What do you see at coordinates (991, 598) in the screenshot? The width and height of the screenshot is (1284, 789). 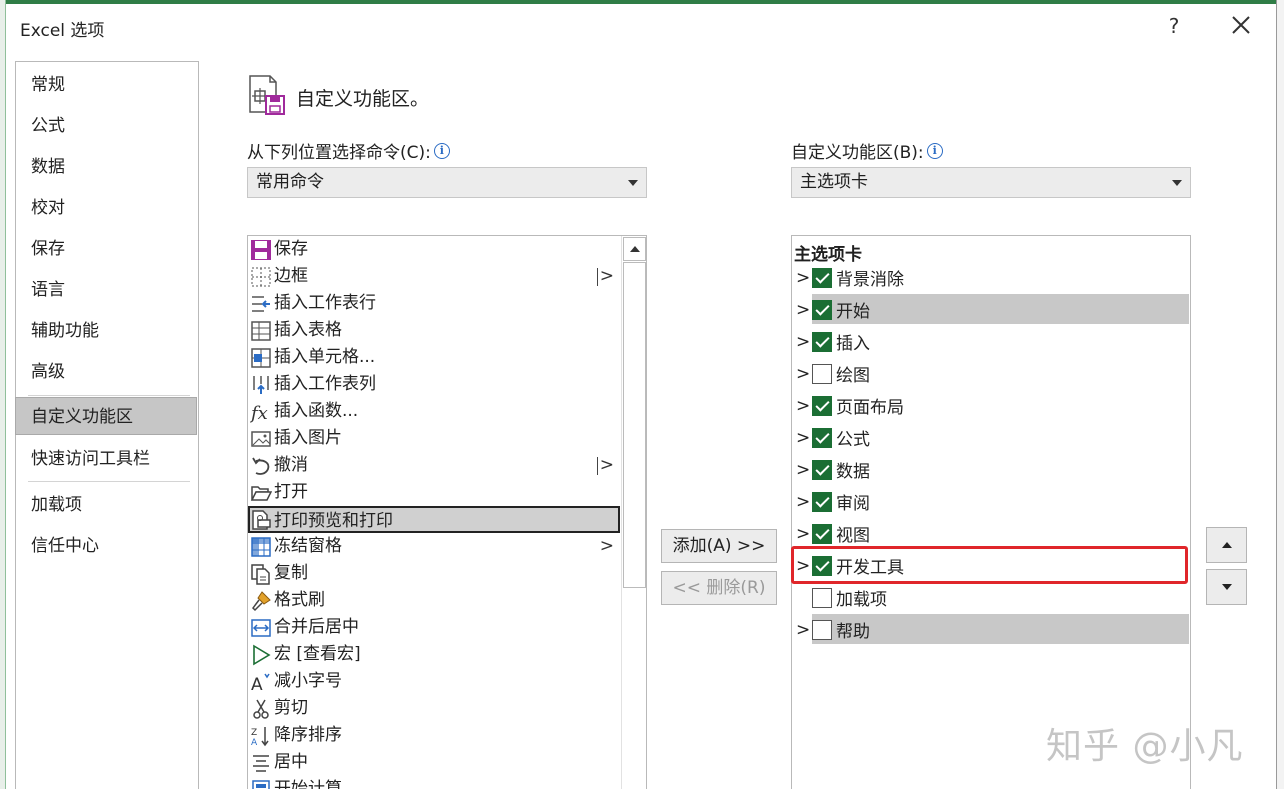 I see `tree-item: 加载项` at bounding box center [991, 598].